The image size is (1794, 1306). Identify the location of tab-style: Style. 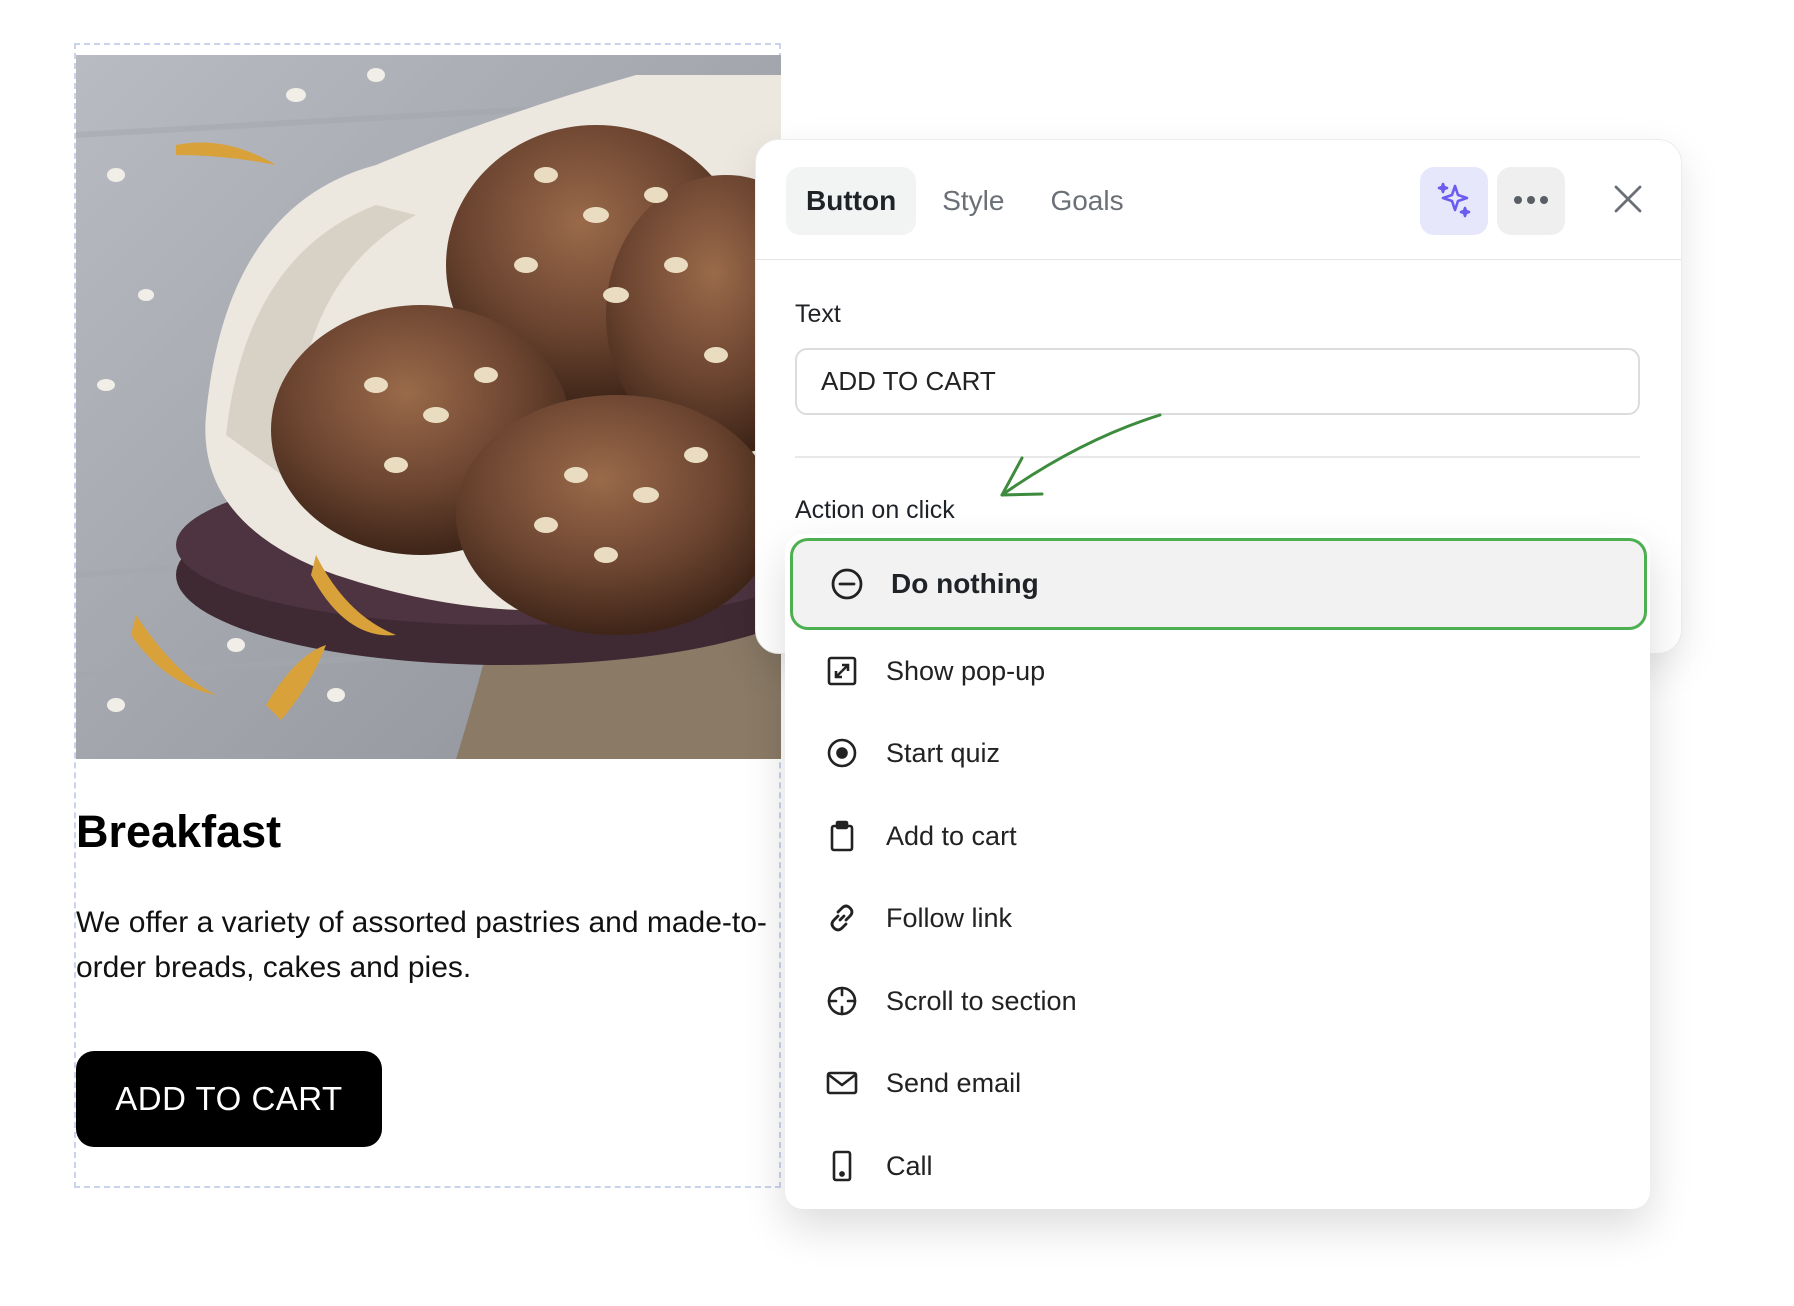
(973, 201).